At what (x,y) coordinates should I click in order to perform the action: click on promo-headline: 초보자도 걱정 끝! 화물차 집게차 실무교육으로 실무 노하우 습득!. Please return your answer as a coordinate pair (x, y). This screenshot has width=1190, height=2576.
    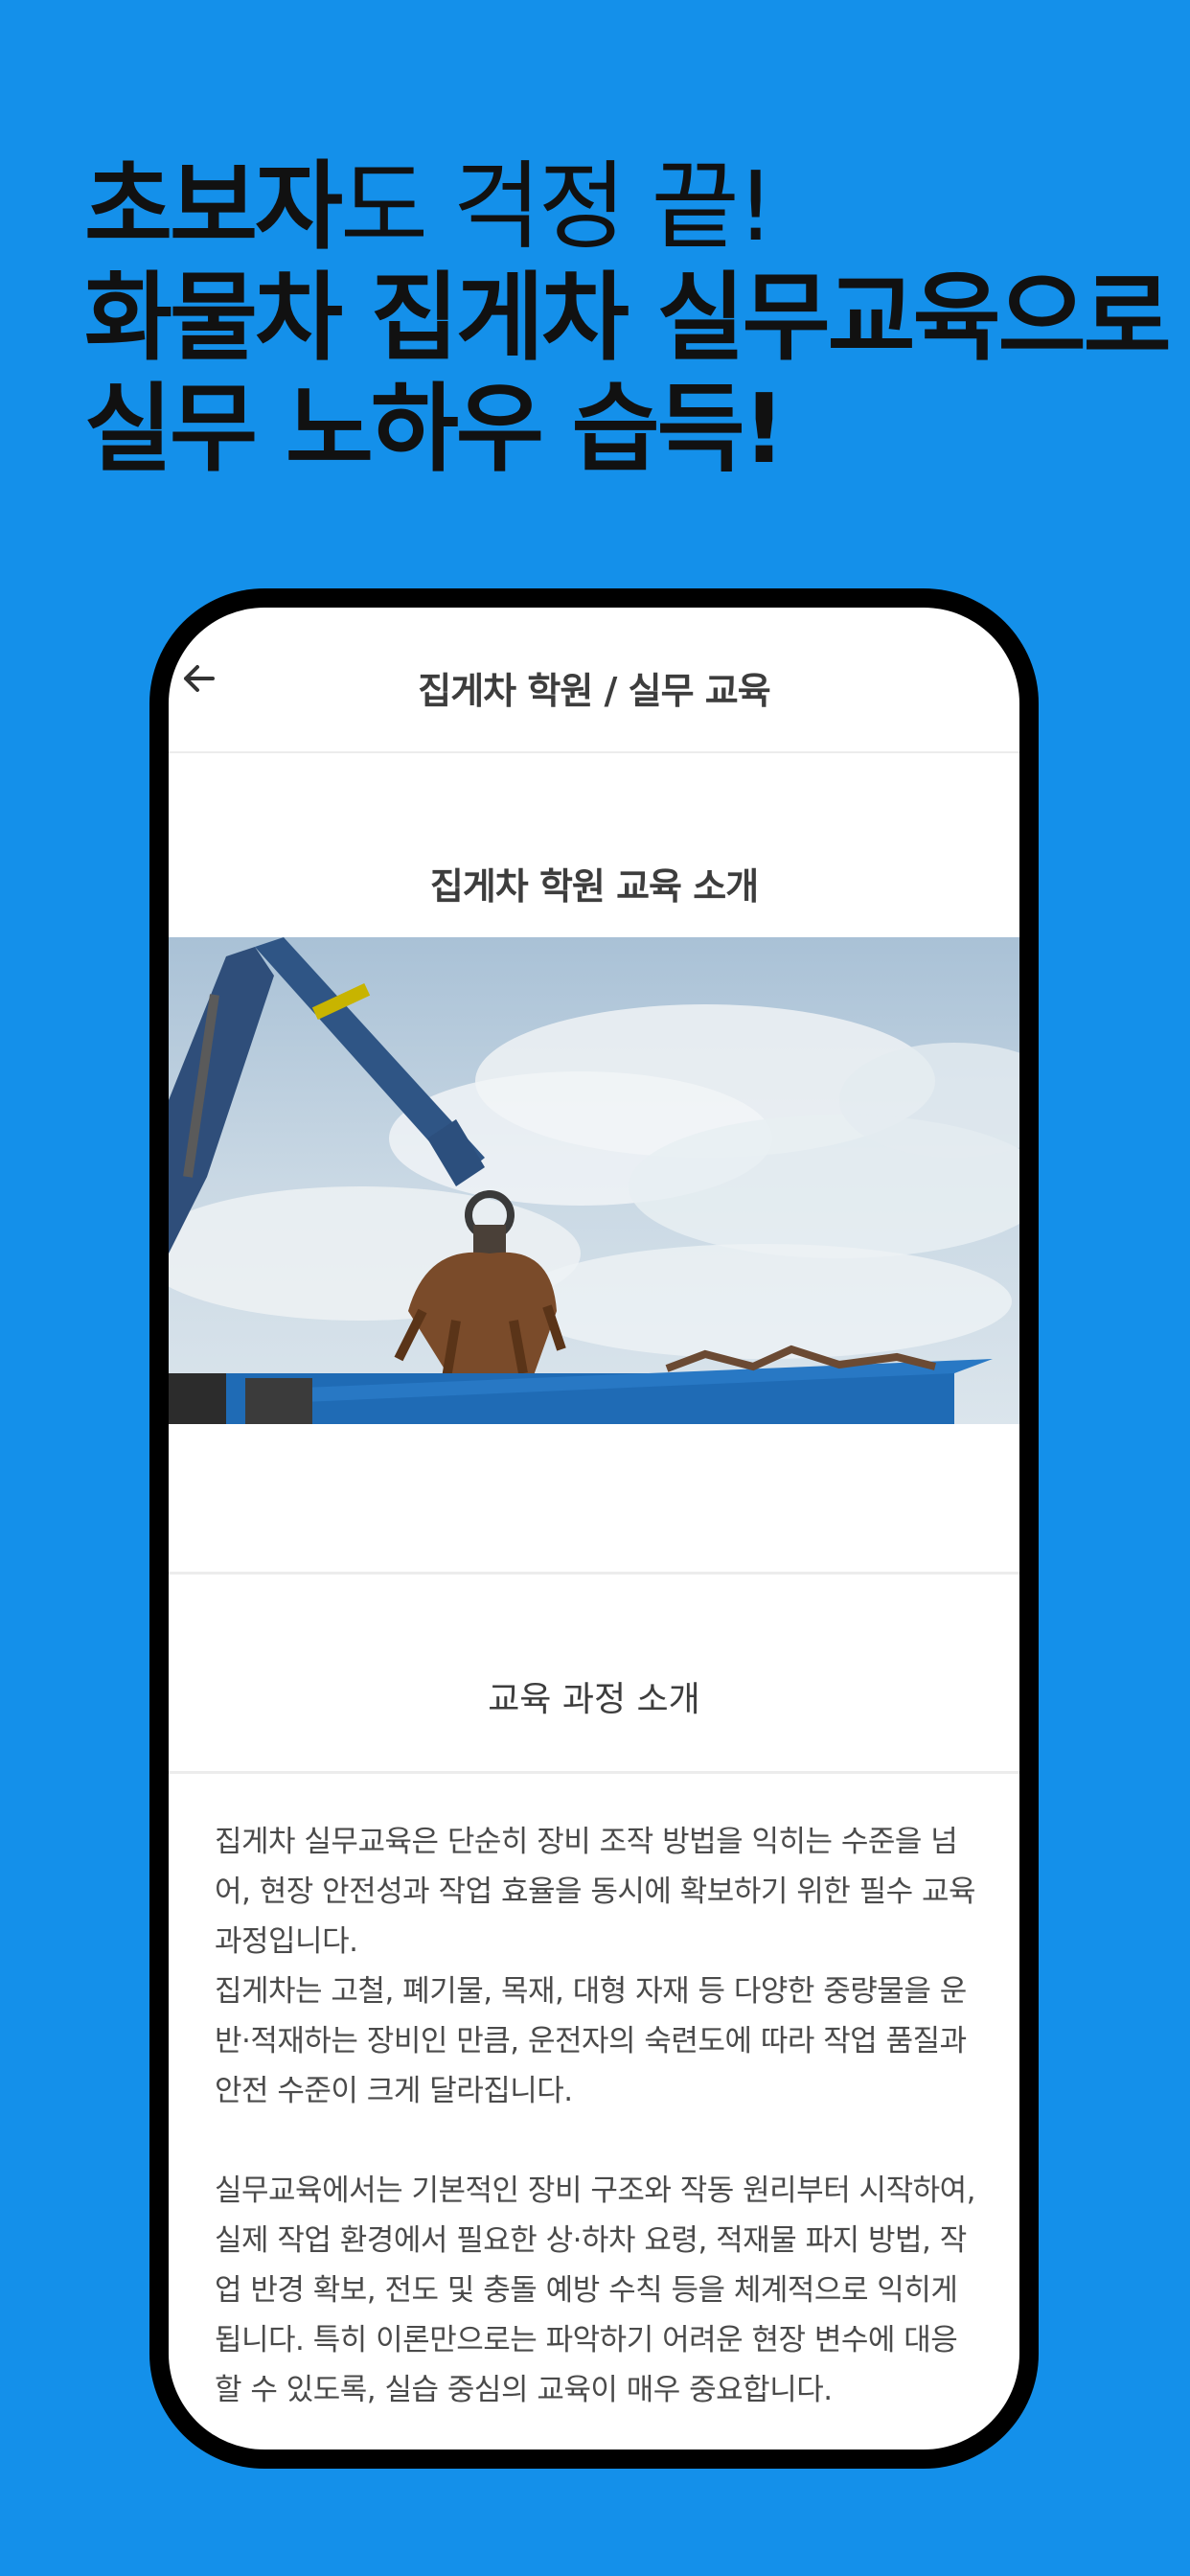
    Looking at the image, I should click on (628, 318).